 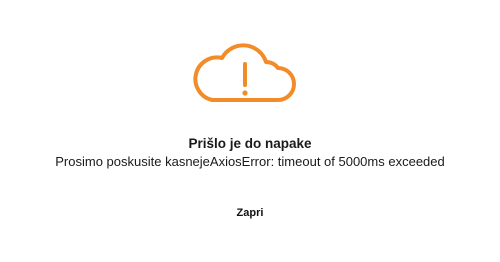 I want to click on close-button: Zapri, so click(x=250, y=213).